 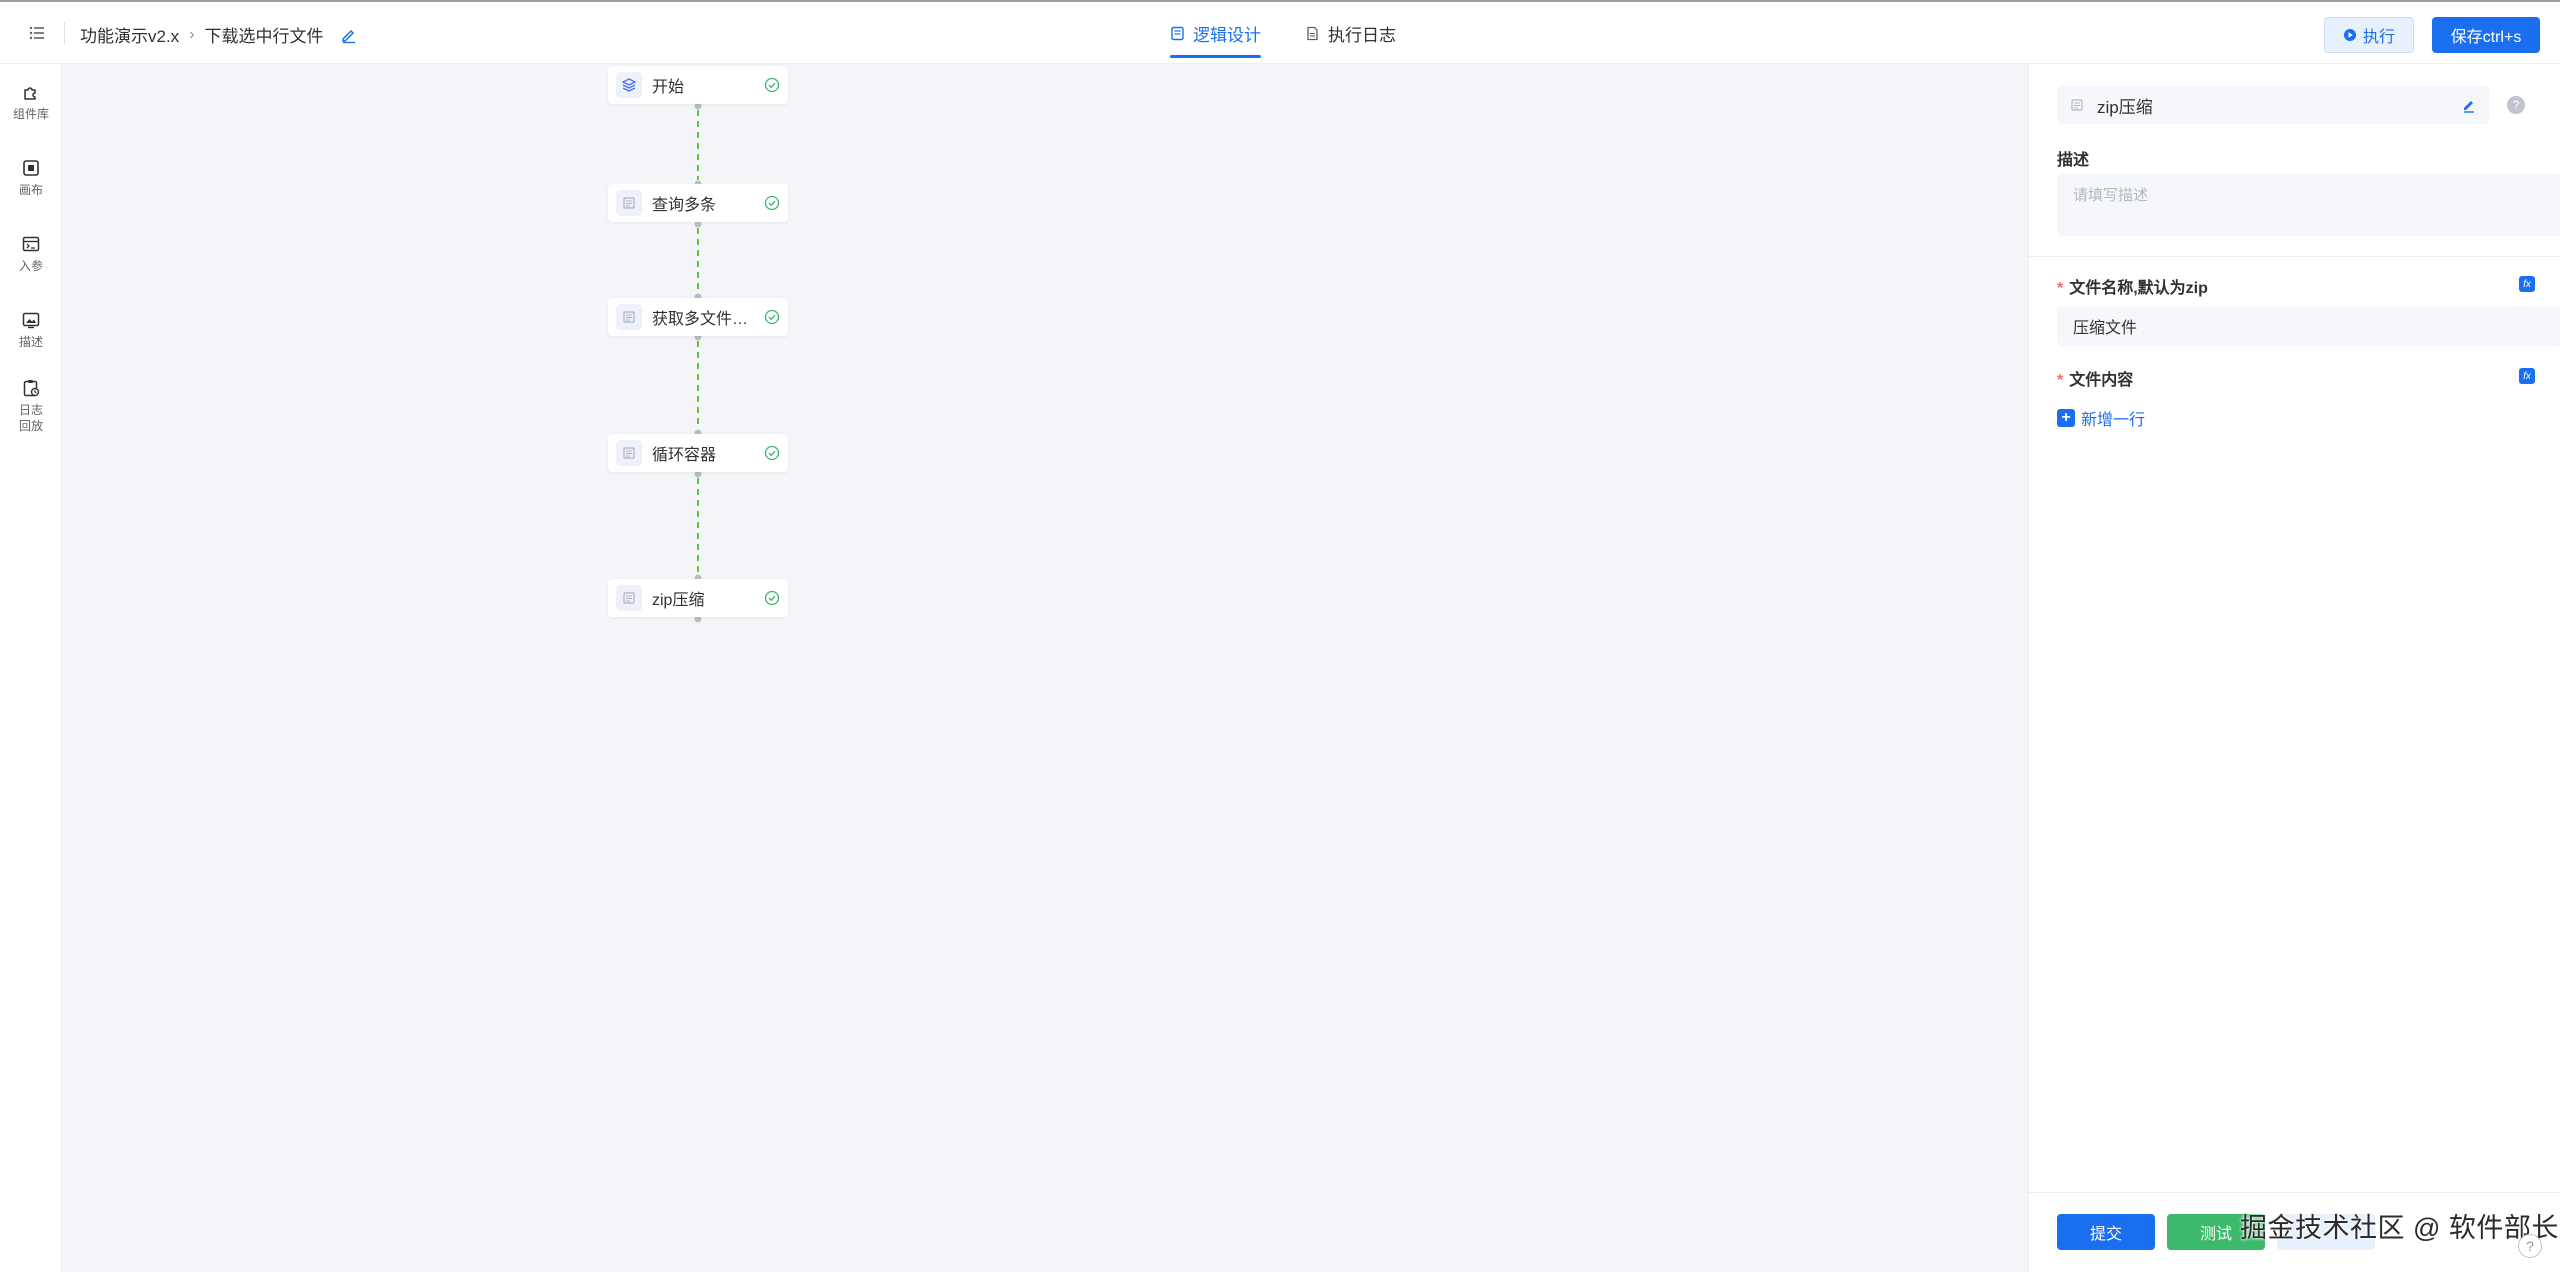 I want to click on left-sidebar: 组件库 画布 入参 描述 日志回放, so click(x=31, y=668).